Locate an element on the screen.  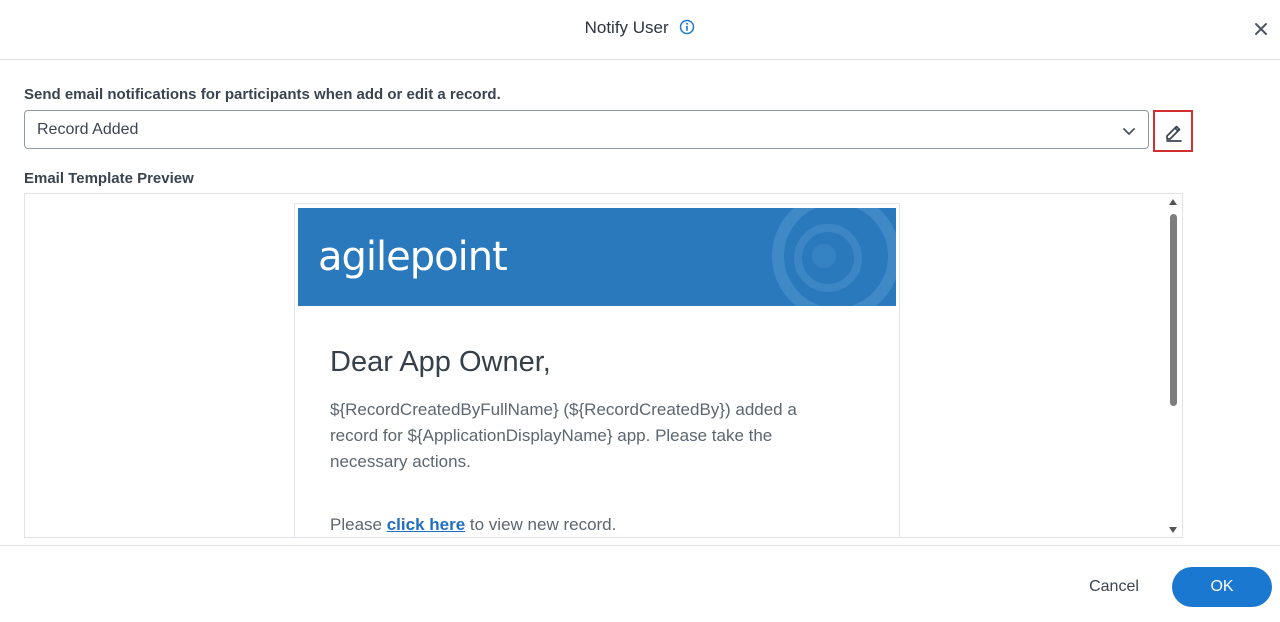
preview-label: Email Template Preview is located at coordinates (109, 178).